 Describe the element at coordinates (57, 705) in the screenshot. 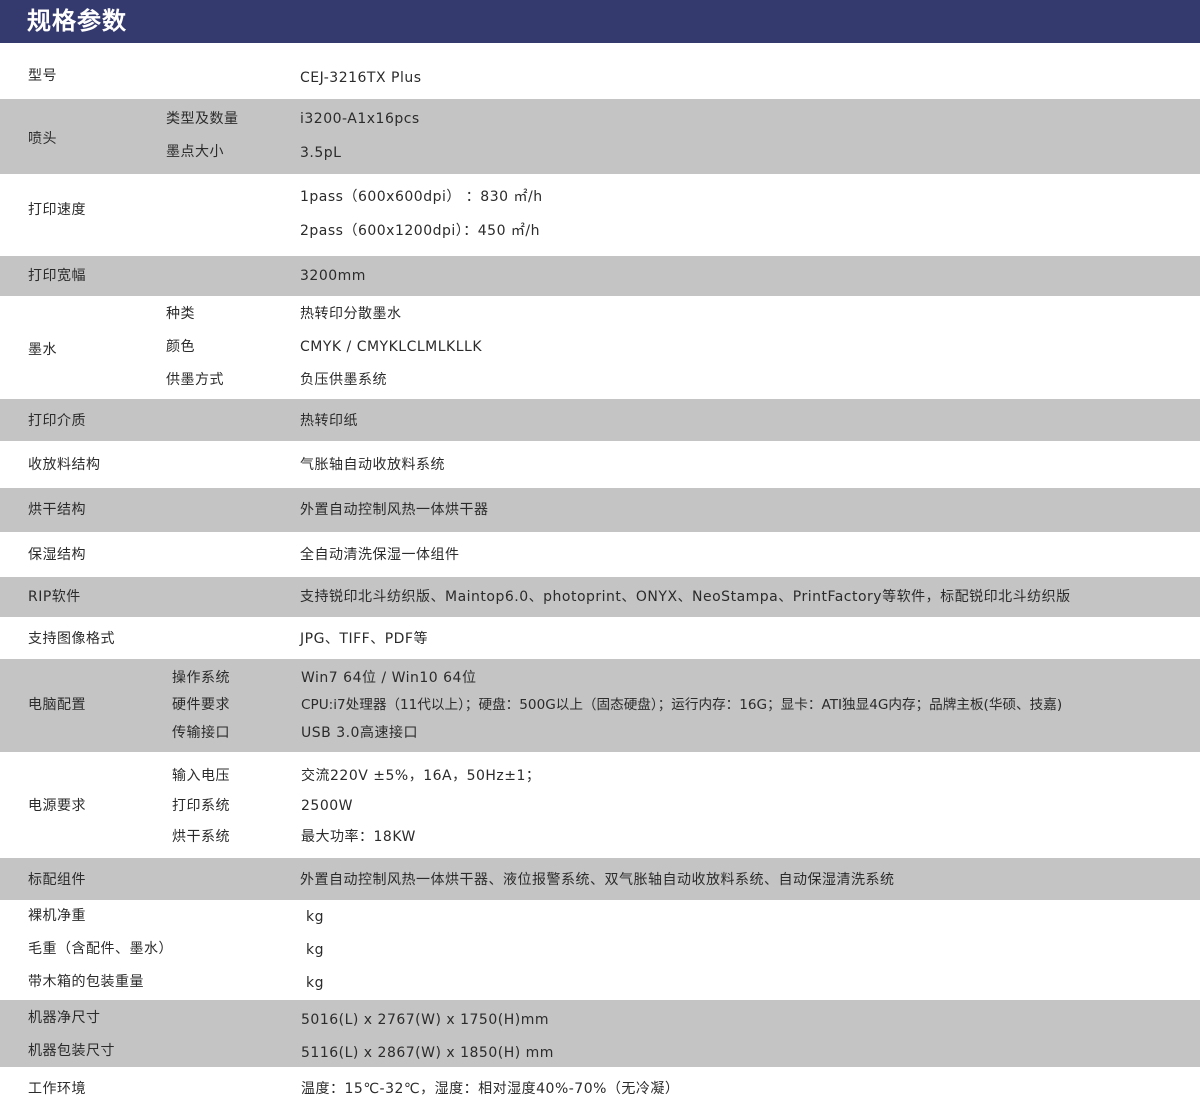

I see `spec-label: 电脑配置` at that location.